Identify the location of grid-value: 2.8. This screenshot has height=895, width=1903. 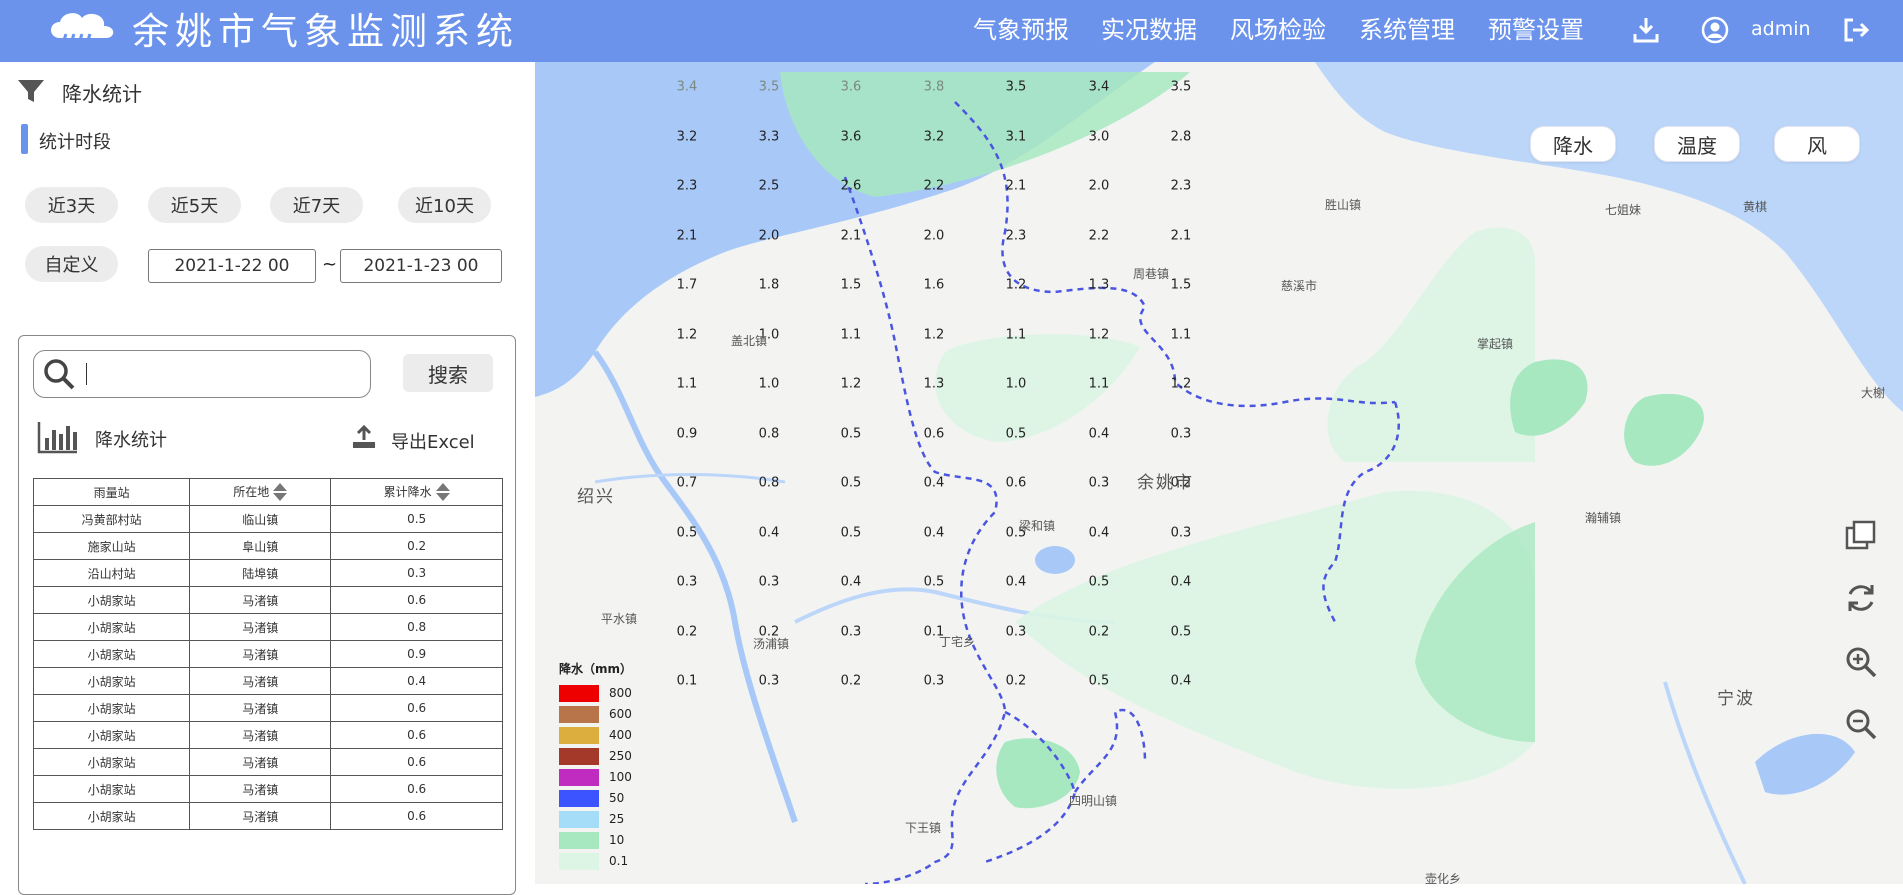
(1181, 136).